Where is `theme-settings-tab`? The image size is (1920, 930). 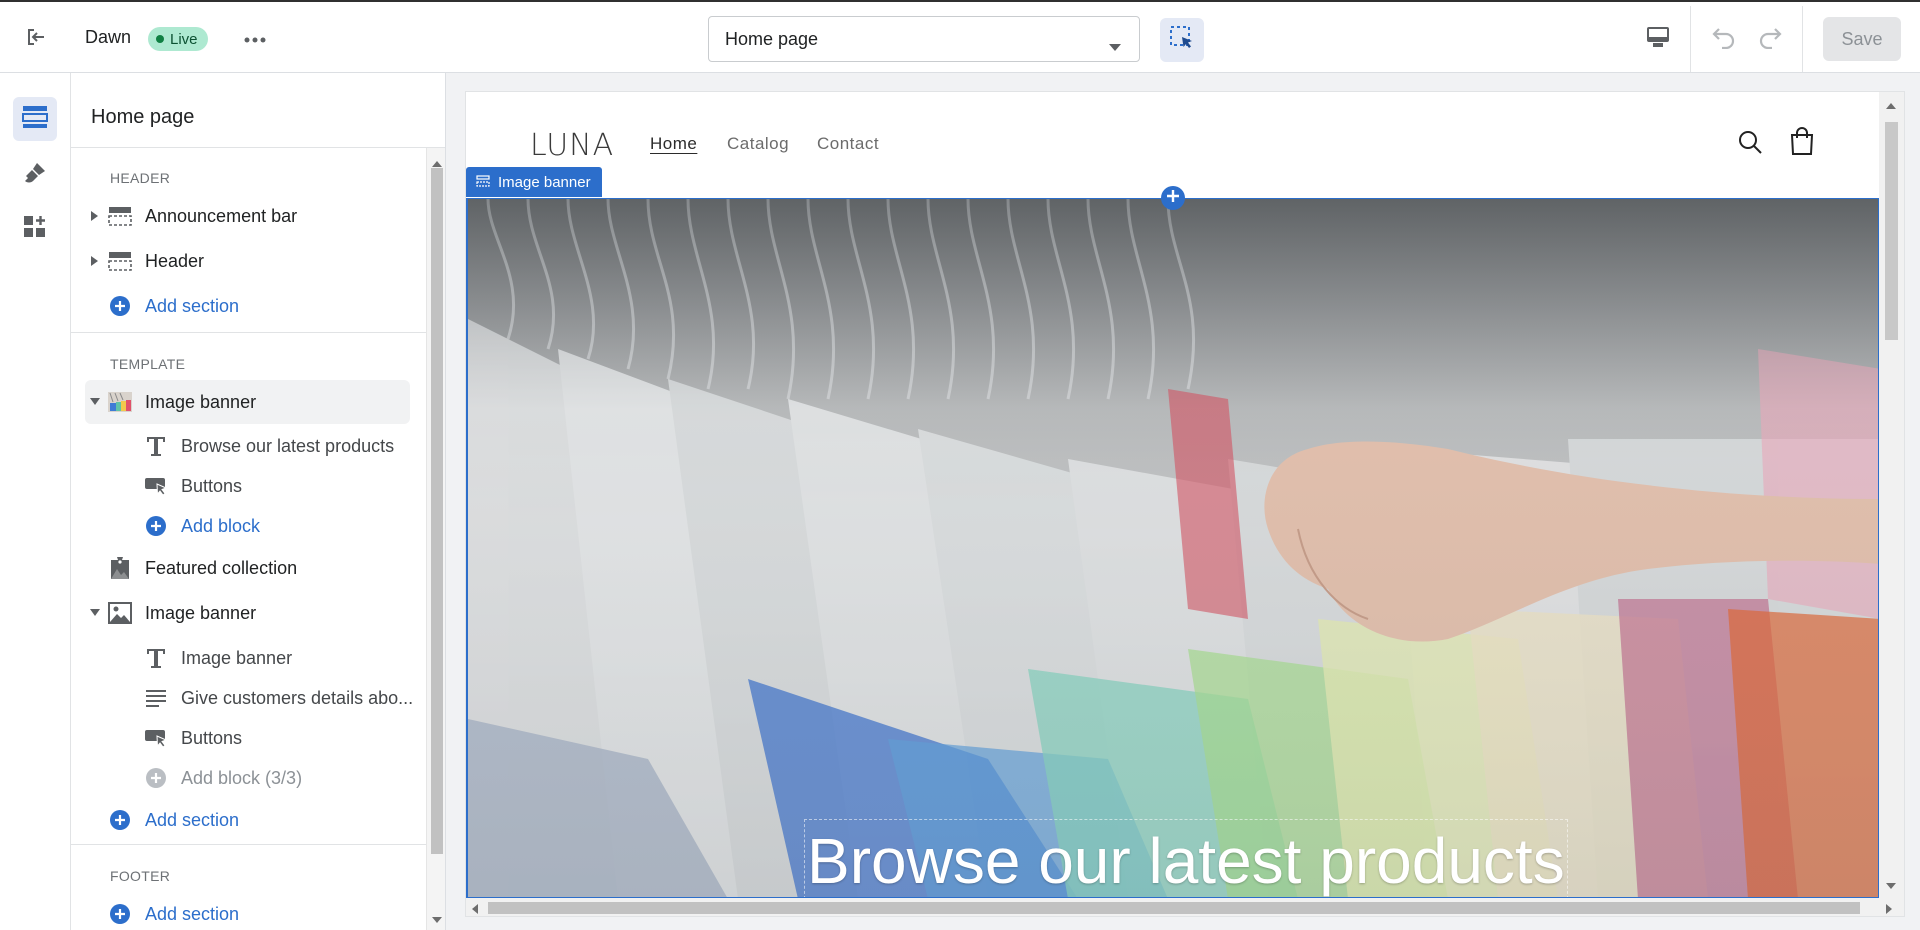
theme-settings-tab is located at coordinates (35, 175).